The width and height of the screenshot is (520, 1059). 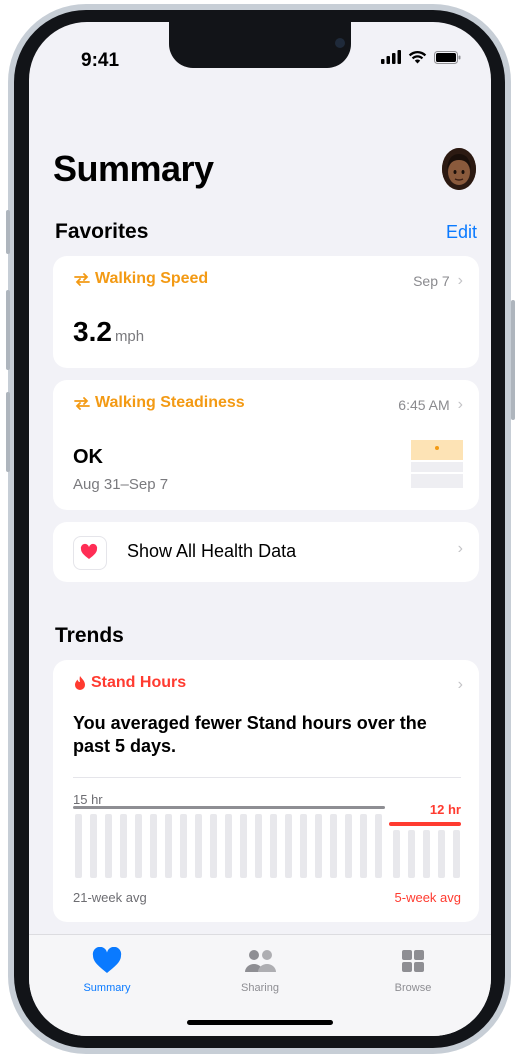 I want to click on trend-left-value: 15 hr, so click(x=88, y=799).